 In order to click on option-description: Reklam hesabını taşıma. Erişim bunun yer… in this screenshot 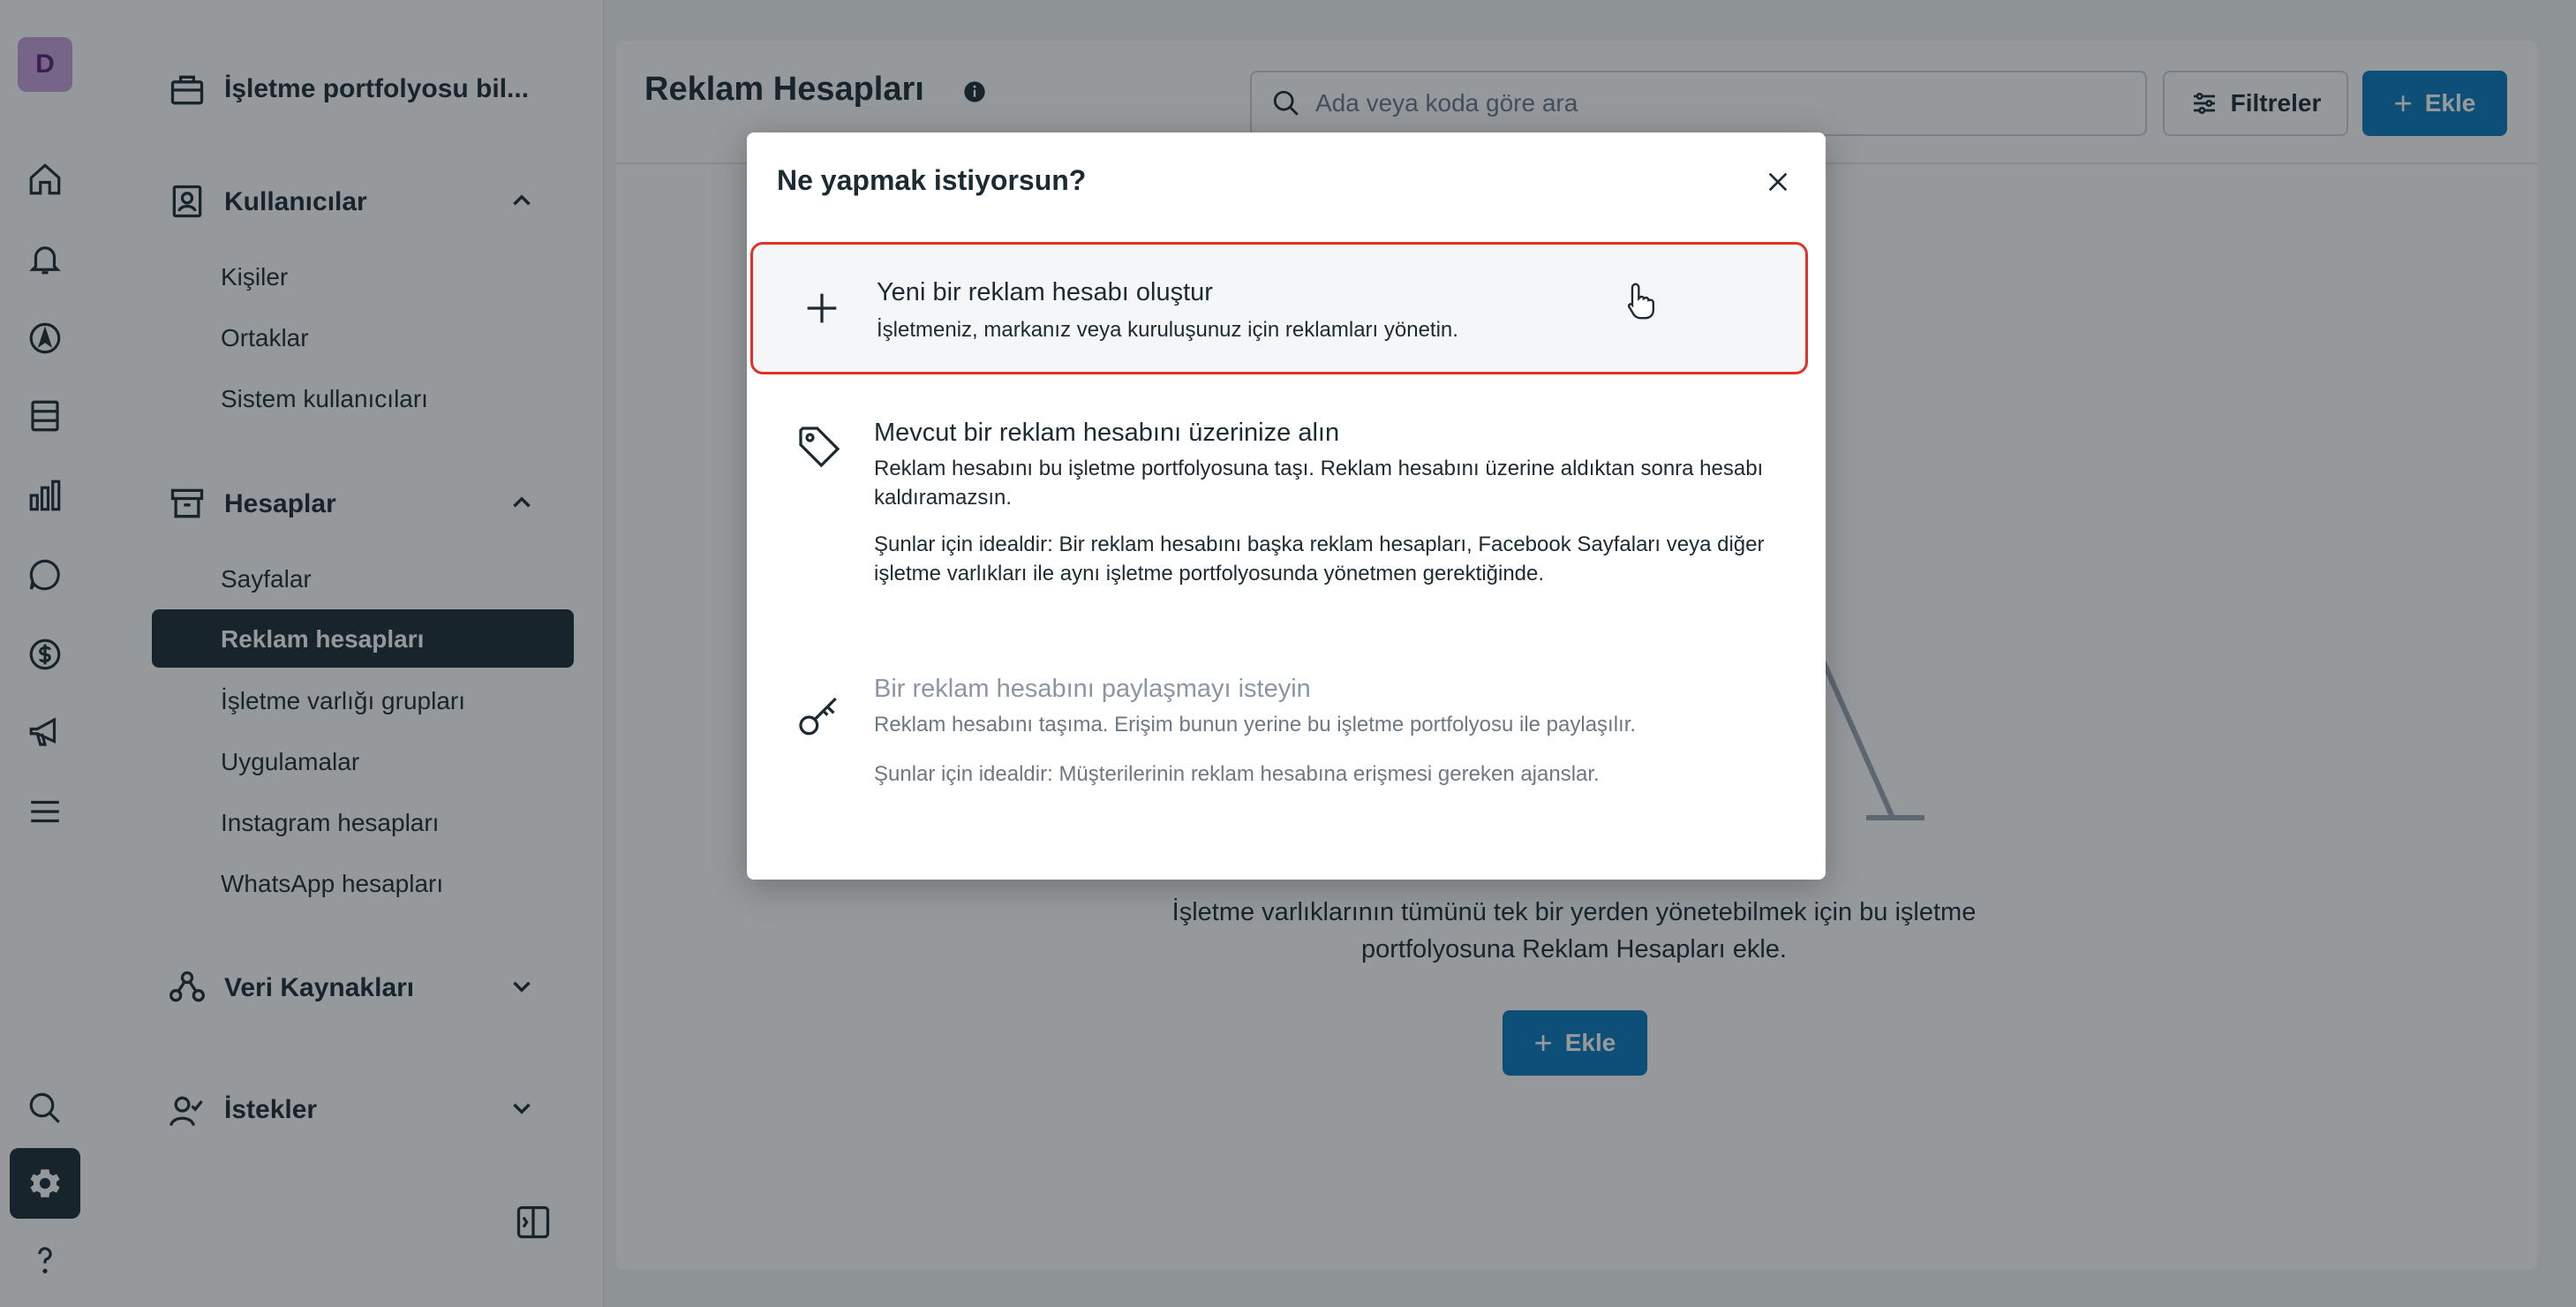, I will do `click(1256, 725)`.